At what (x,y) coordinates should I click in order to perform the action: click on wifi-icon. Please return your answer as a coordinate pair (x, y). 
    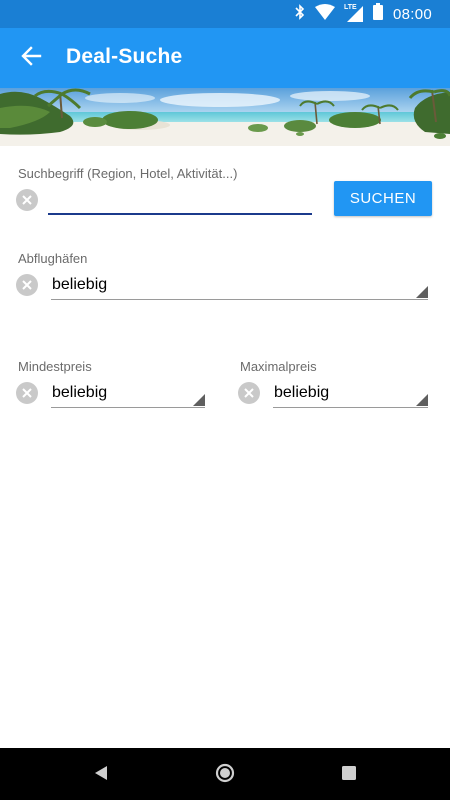
    Looking at the image, I should click on (324, 14).